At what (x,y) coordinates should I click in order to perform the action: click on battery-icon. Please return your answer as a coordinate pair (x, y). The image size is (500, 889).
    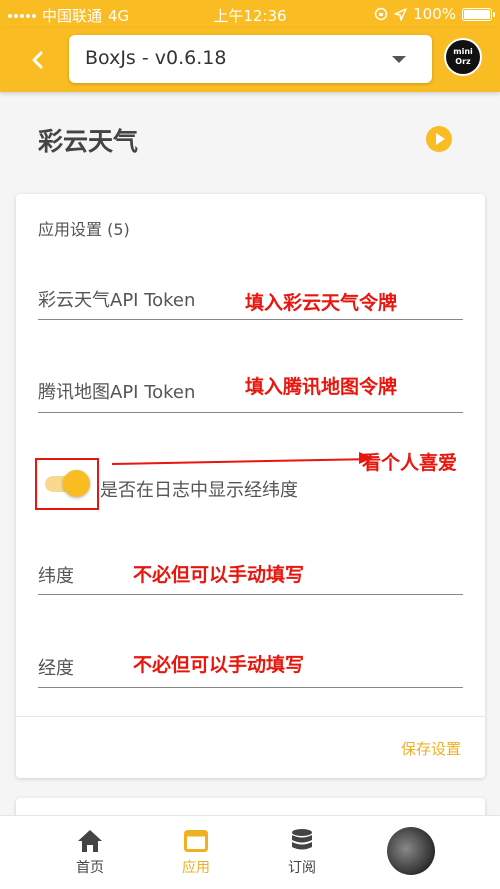
    Looking at the image, I should click on (478, 14).